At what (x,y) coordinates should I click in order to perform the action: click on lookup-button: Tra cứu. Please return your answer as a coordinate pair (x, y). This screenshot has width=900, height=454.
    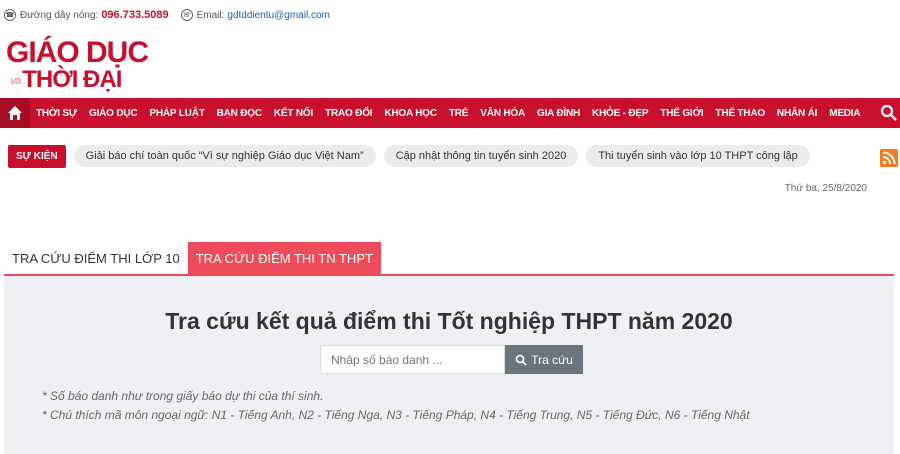
    Looking at the image, I should click on (544, 359).